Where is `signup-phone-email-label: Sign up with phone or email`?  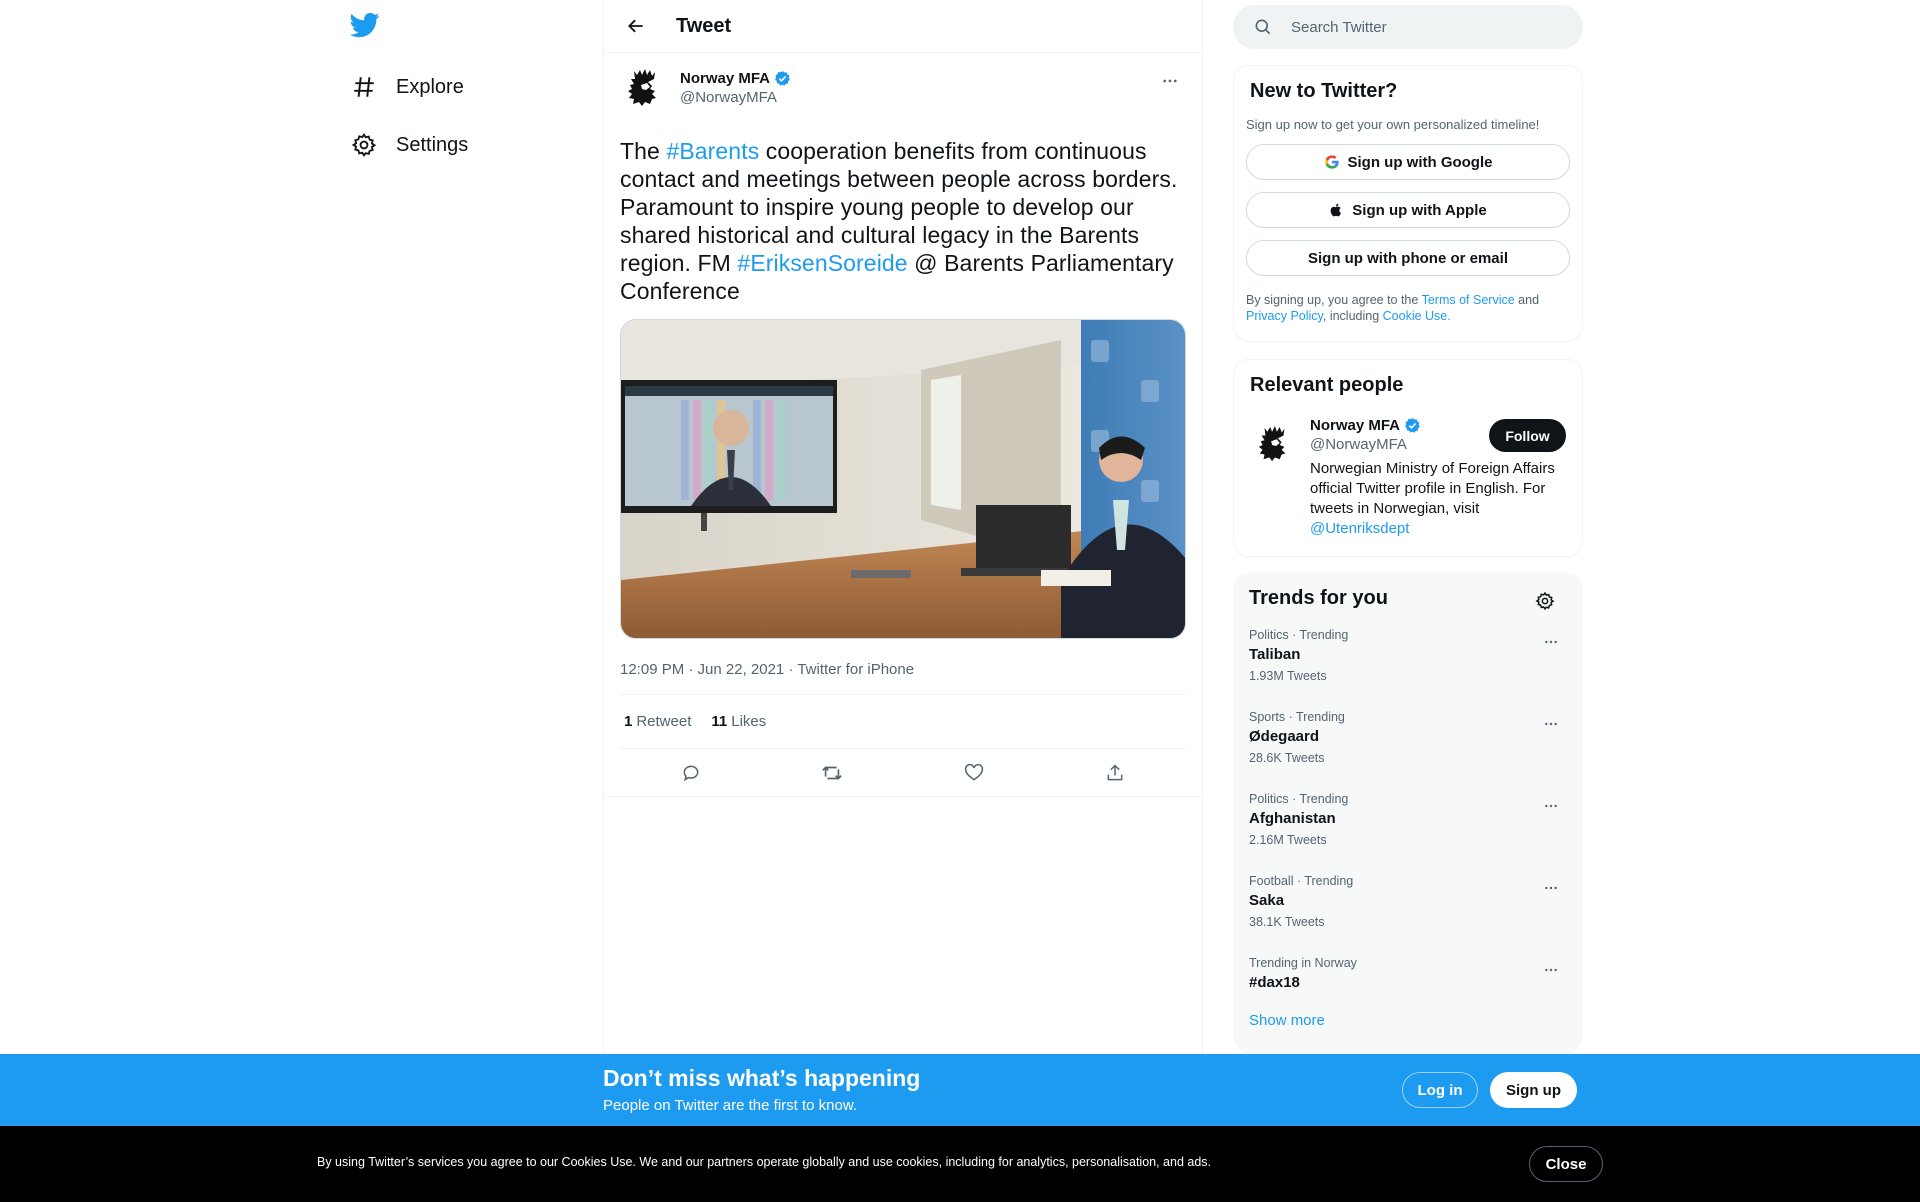 signup-phone-email-label: Sign up with phone or email is located at coordinates (1407, 258).